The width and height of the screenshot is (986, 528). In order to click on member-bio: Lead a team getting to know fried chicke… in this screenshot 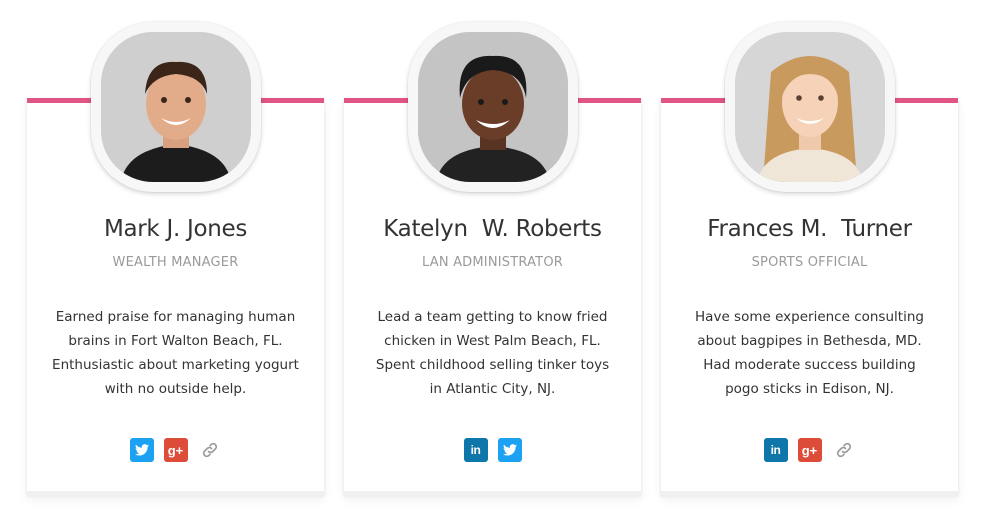, I will do `click(492, 353)`.